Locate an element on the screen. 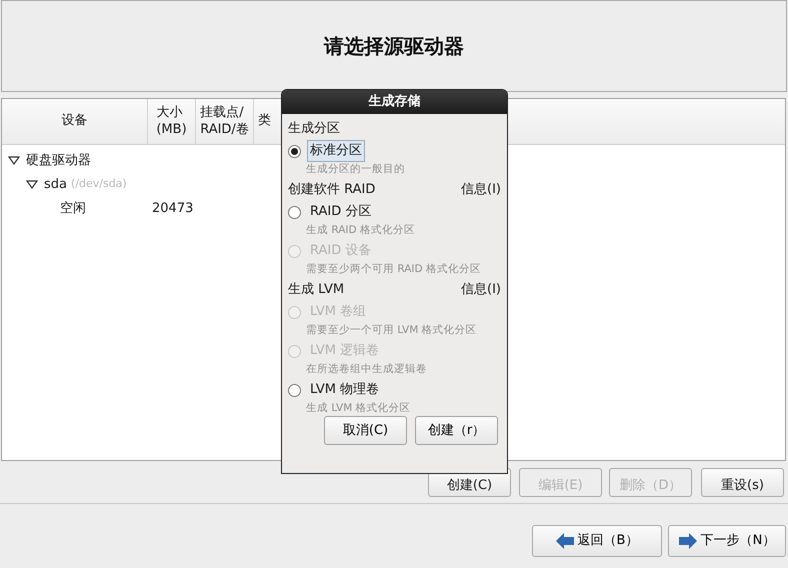 The width and height of the screenshot is (788, 568). right-arrow-icon is located at coordinates (687, 541).